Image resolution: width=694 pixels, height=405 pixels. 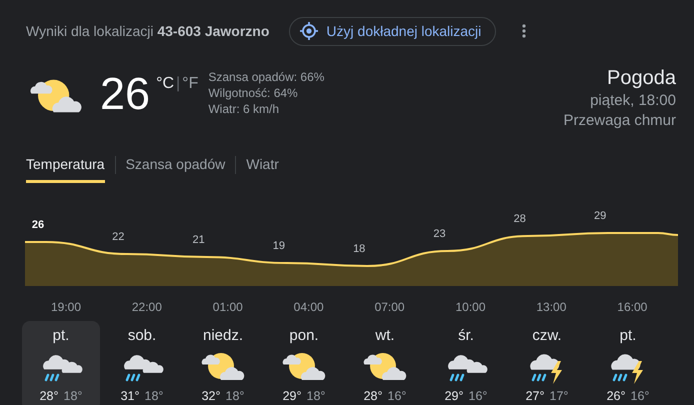 I want to click on unit-toggle: °F, so click(x=190, y=84).